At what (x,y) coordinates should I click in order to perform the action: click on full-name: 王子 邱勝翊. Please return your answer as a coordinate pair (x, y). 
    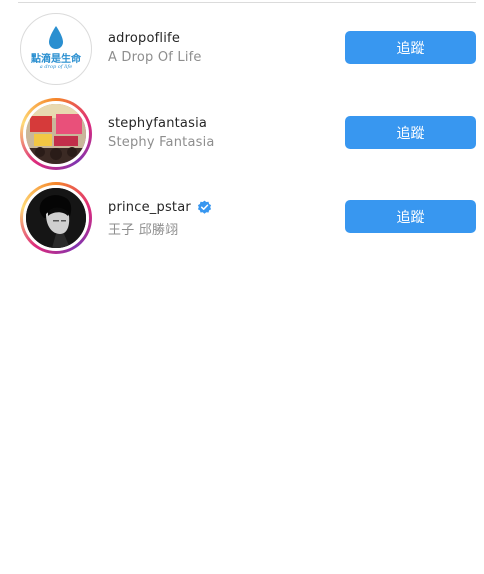
    Looking at the image, I should click on (143, 230).